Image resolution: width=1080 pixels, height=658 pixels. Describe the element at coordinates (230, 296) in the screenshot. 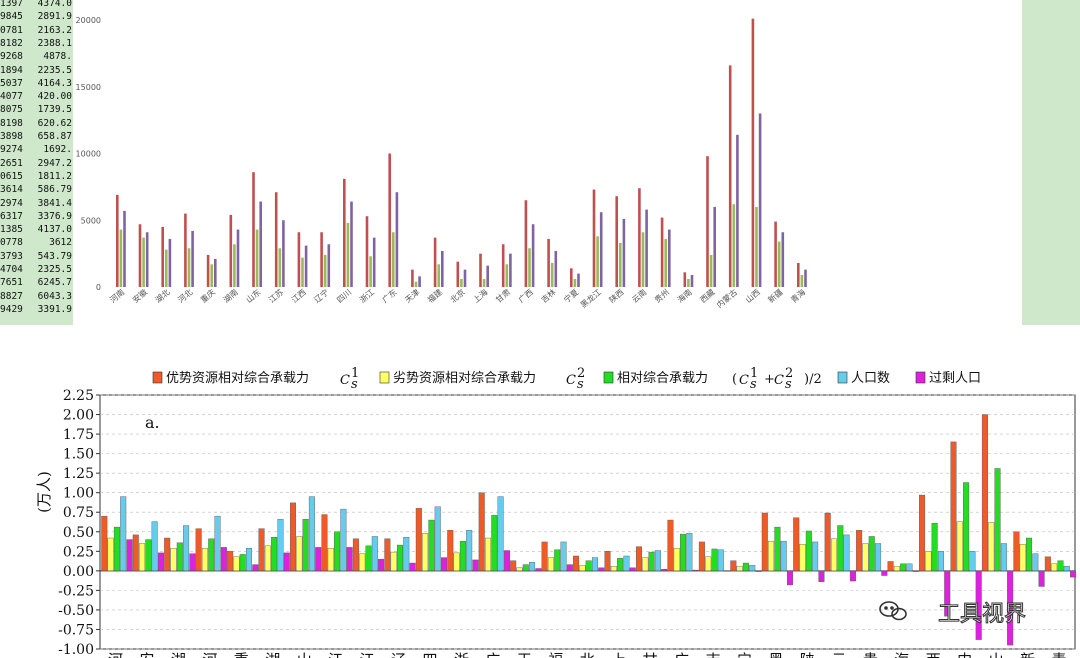

I see `x-tick-label: 湖南` at that location.